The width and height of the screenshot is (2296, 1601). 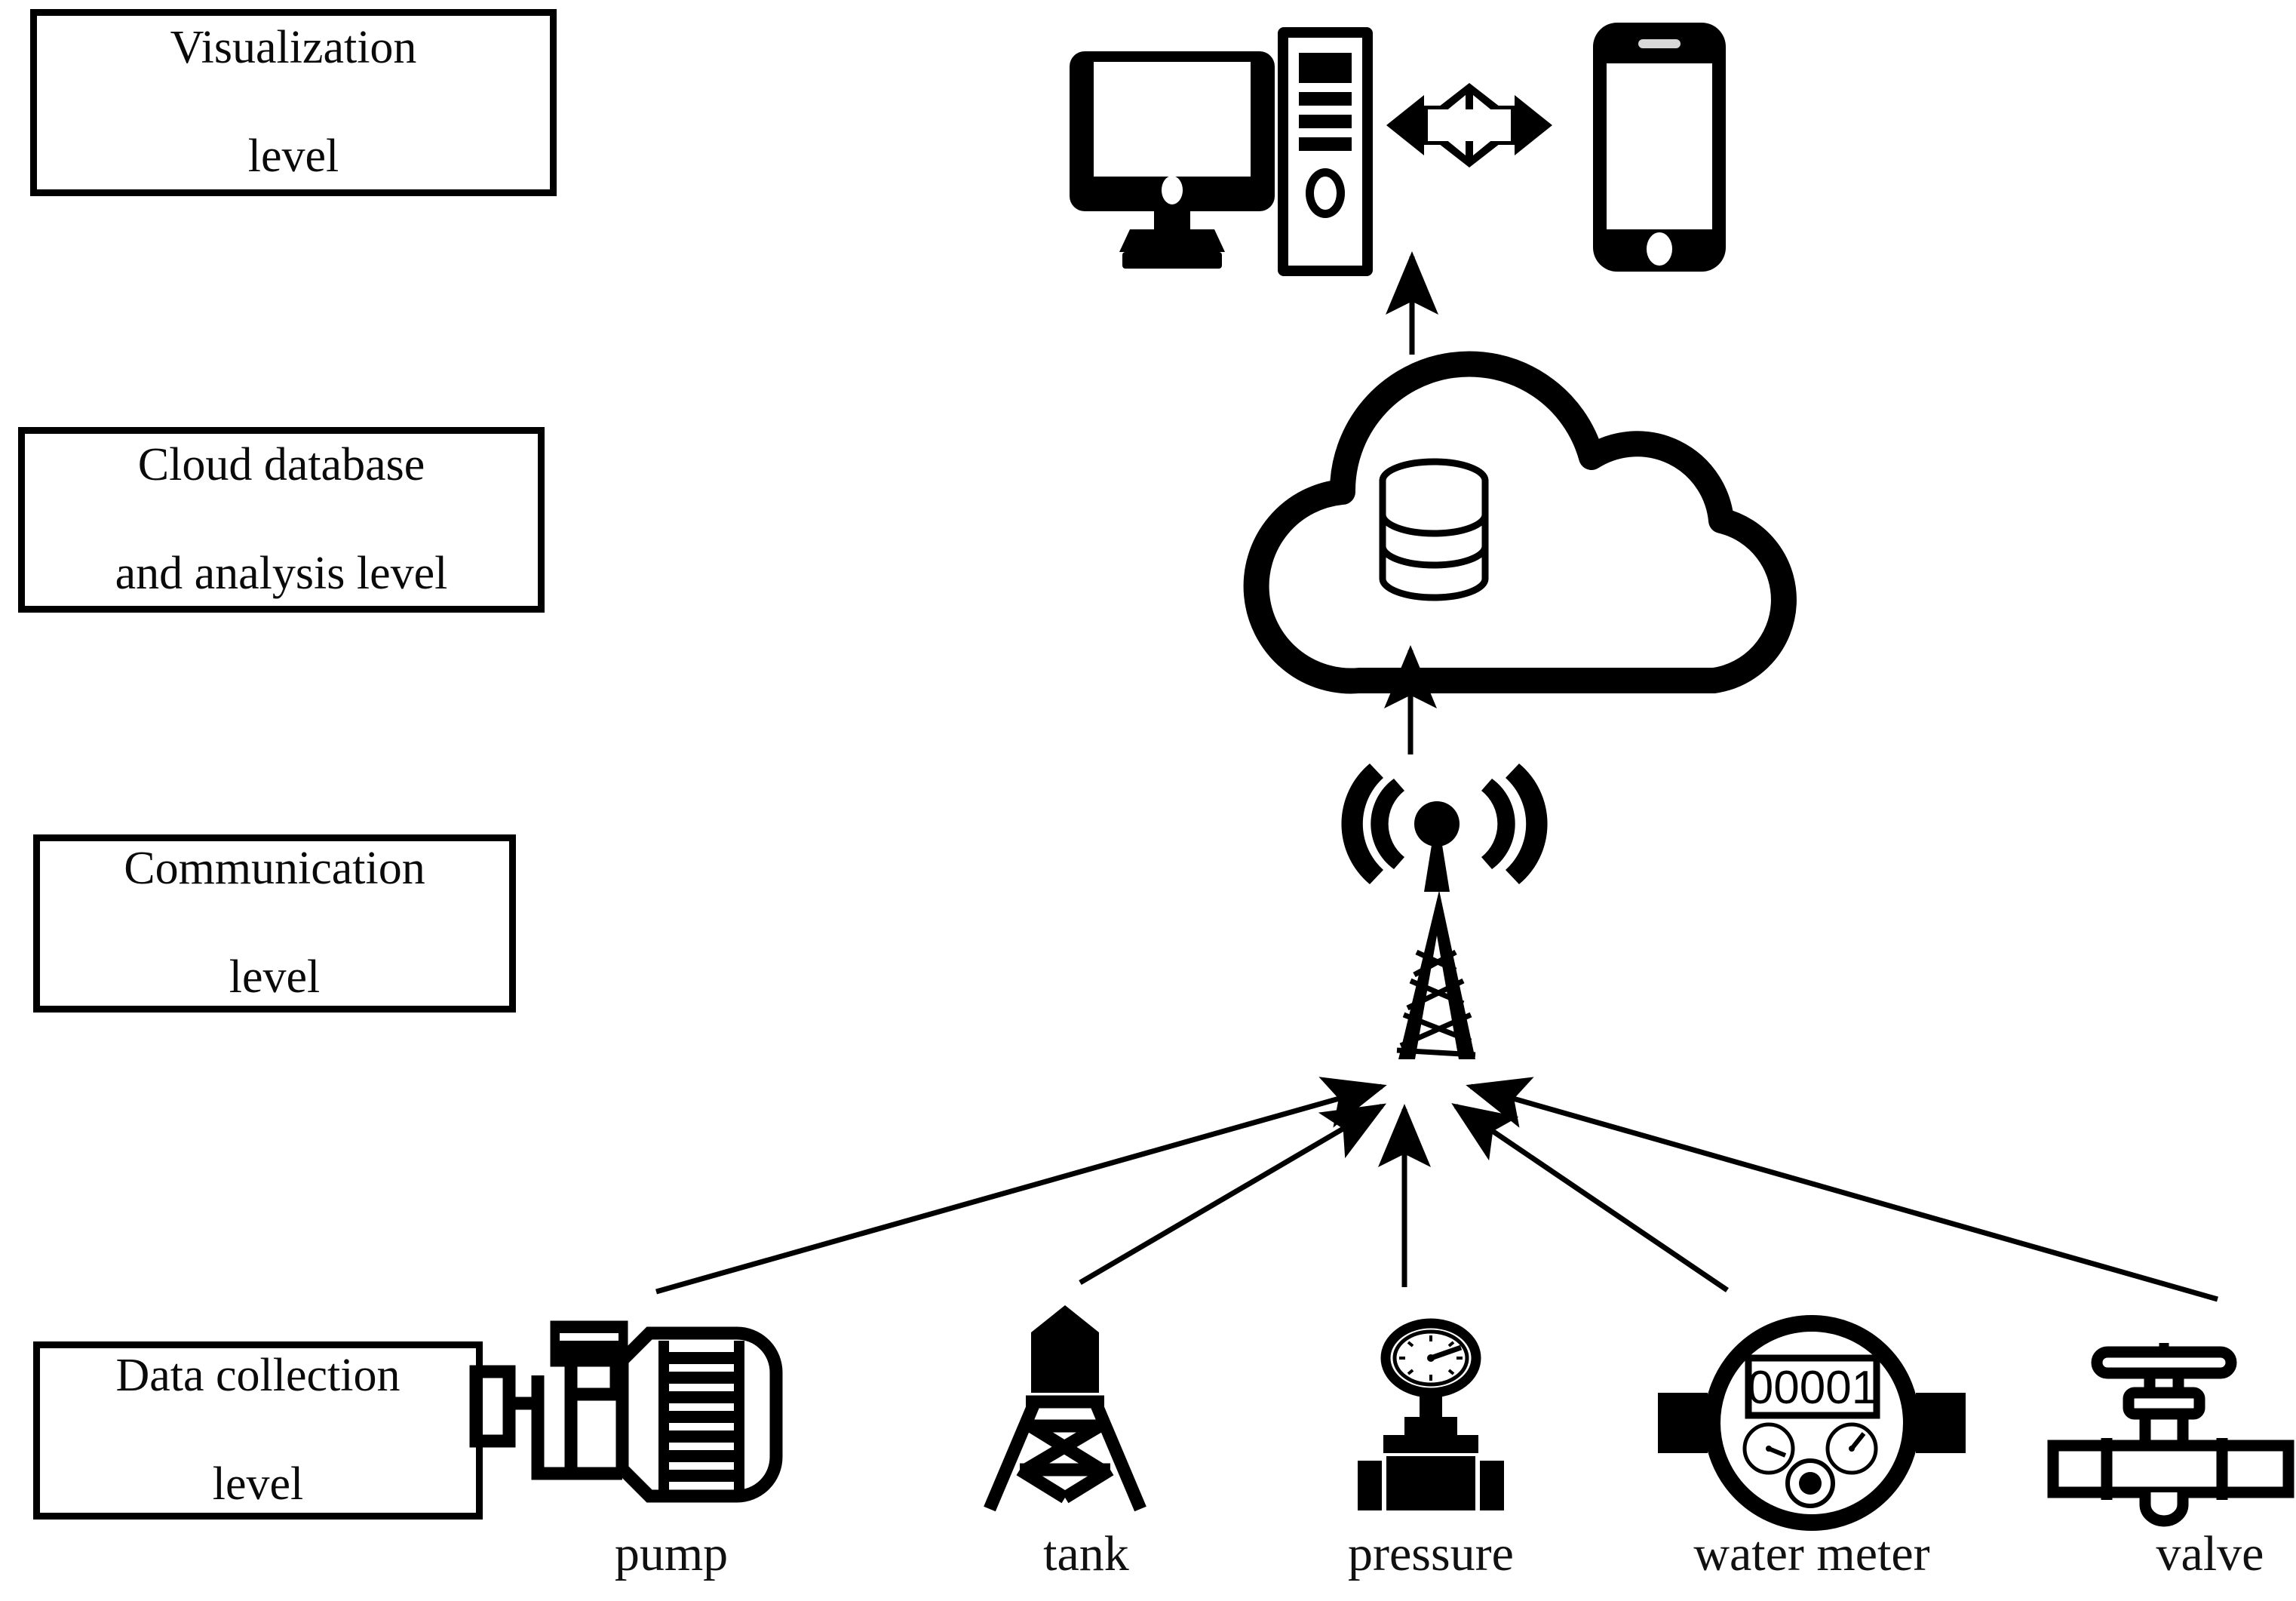 I want to click on level-label-line1: Visualization, so click(x=293, y=48).